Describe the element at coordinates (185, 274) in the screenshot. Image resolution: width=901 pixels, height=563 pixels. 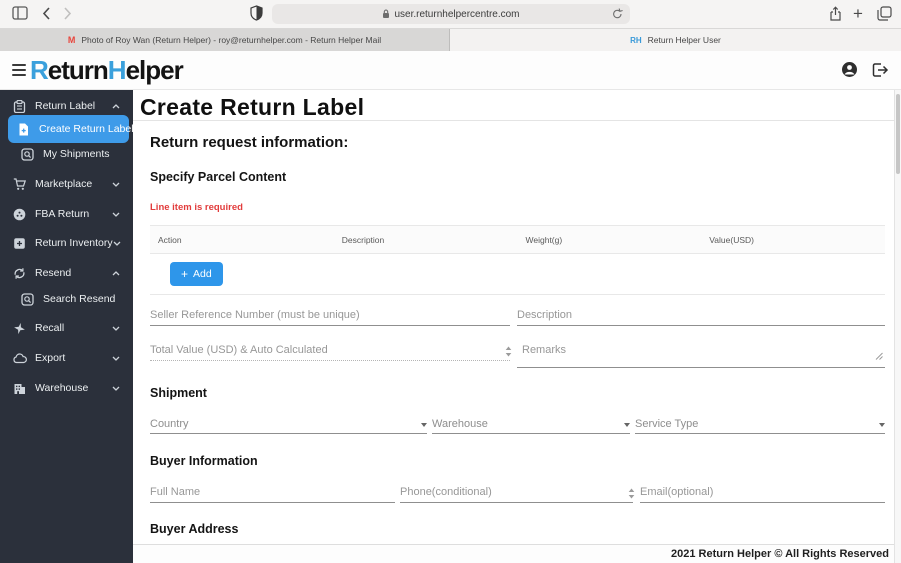
I see `plus-icon: +` at that location.